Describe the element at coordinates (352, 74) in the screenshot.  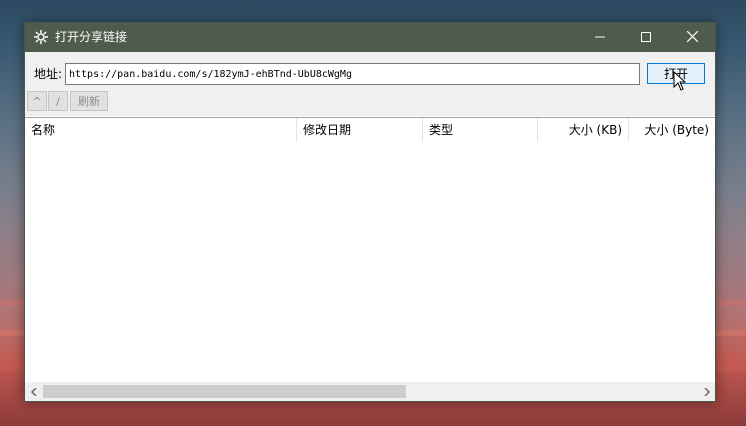
I see `address-input` at that location.